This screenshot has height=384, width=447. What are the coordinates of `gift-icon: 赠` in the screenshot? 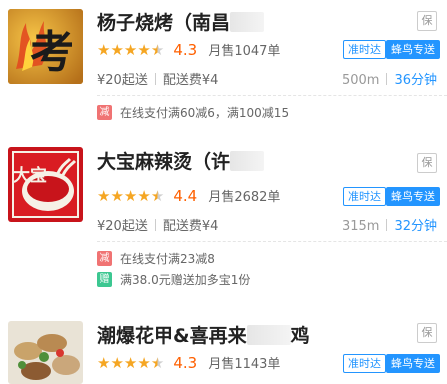 It's located at (104, 279).